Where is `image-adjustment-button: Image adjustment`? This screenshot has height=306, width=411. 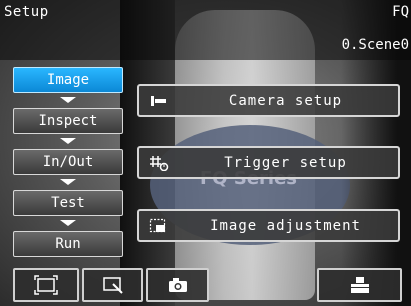
image-adjustment-button: Image adjustment is located at coordinates (268, 225).